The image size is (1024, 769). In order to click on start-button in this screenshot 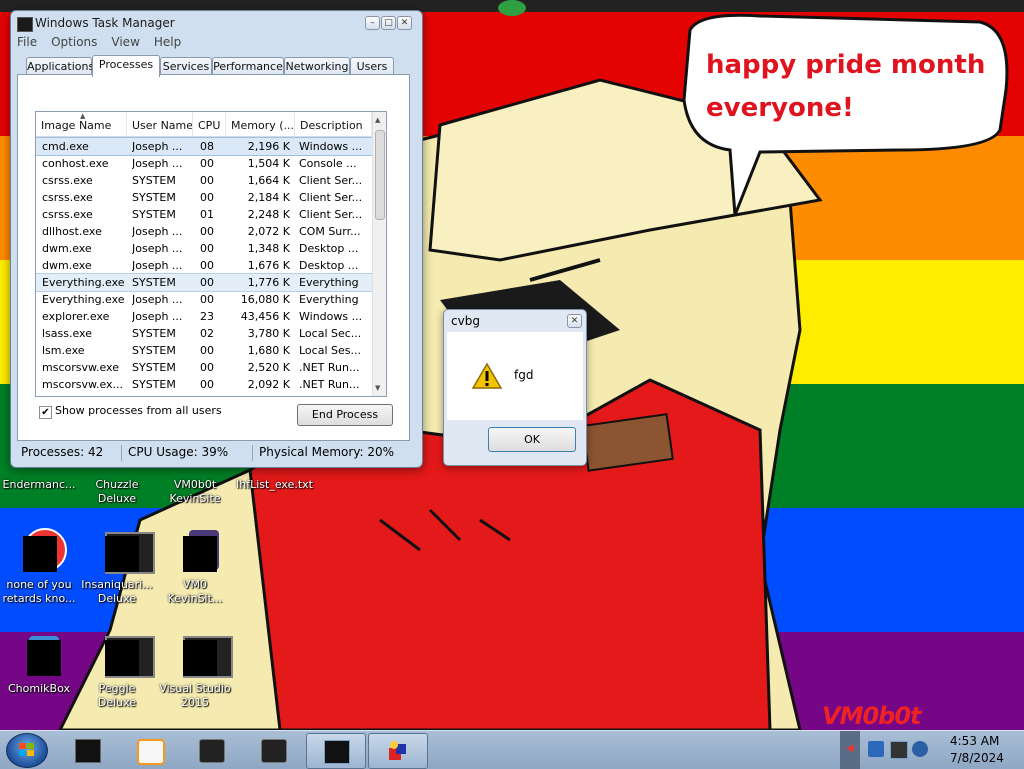, I will do `click(27, 750)`.